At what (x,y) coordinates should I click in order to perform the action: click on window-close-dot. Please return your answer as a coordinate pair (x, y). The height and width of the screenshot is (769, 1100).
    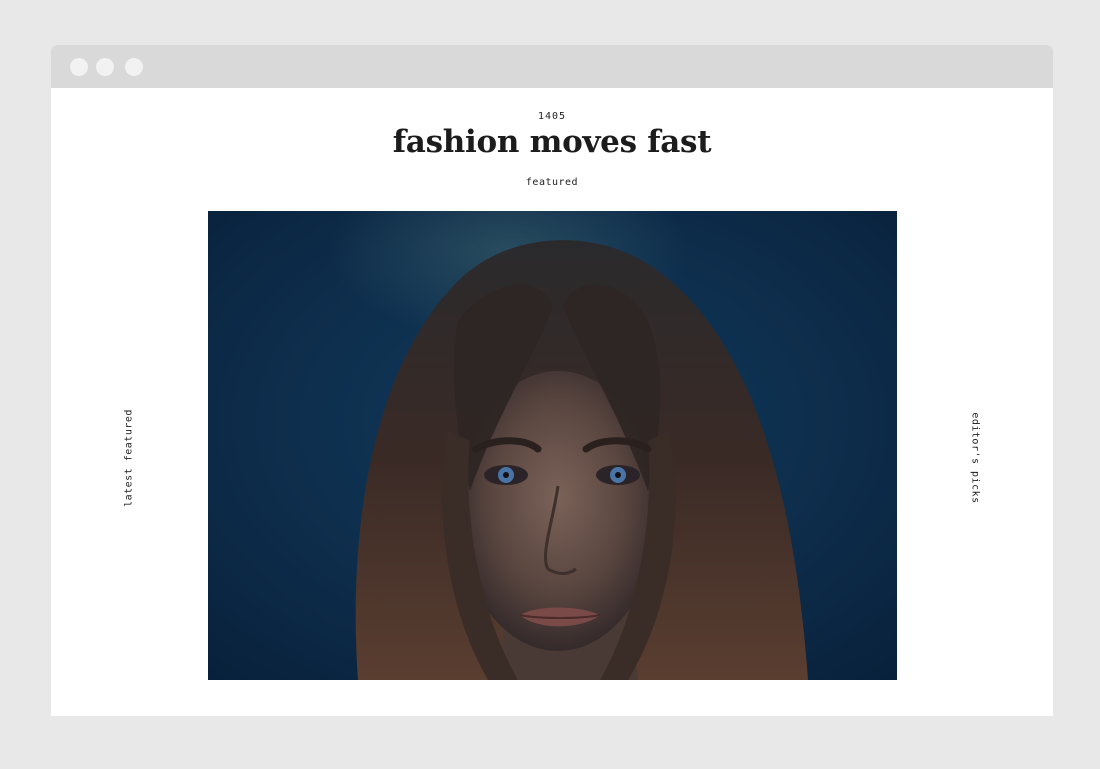
    Looking at the image, I should click on (79, 67).